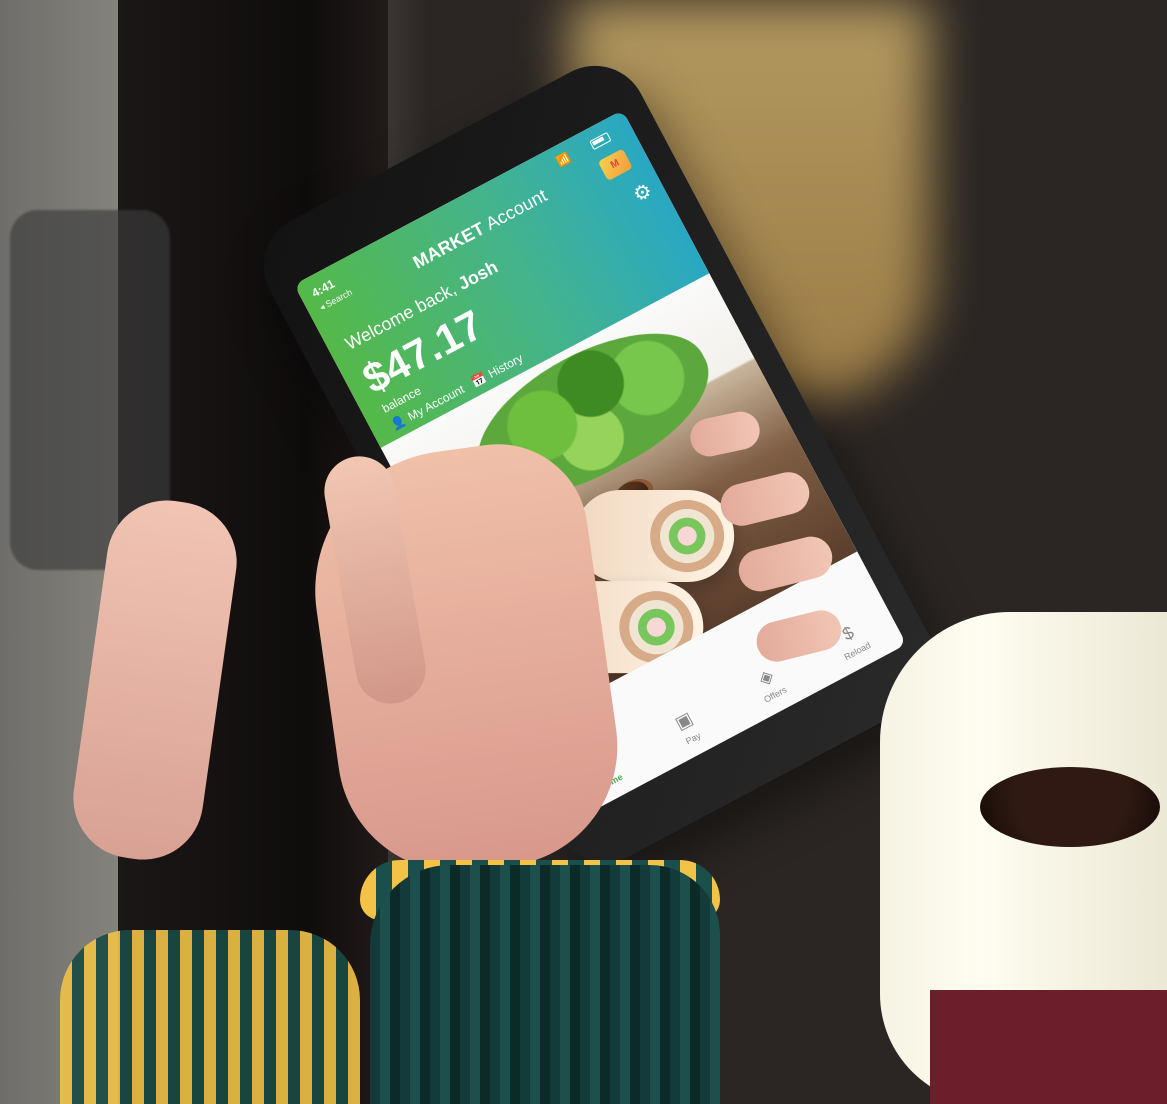 This screenshot has width=1167, height=1104. I want to click on market-card-icon: M, so click(615, 165).